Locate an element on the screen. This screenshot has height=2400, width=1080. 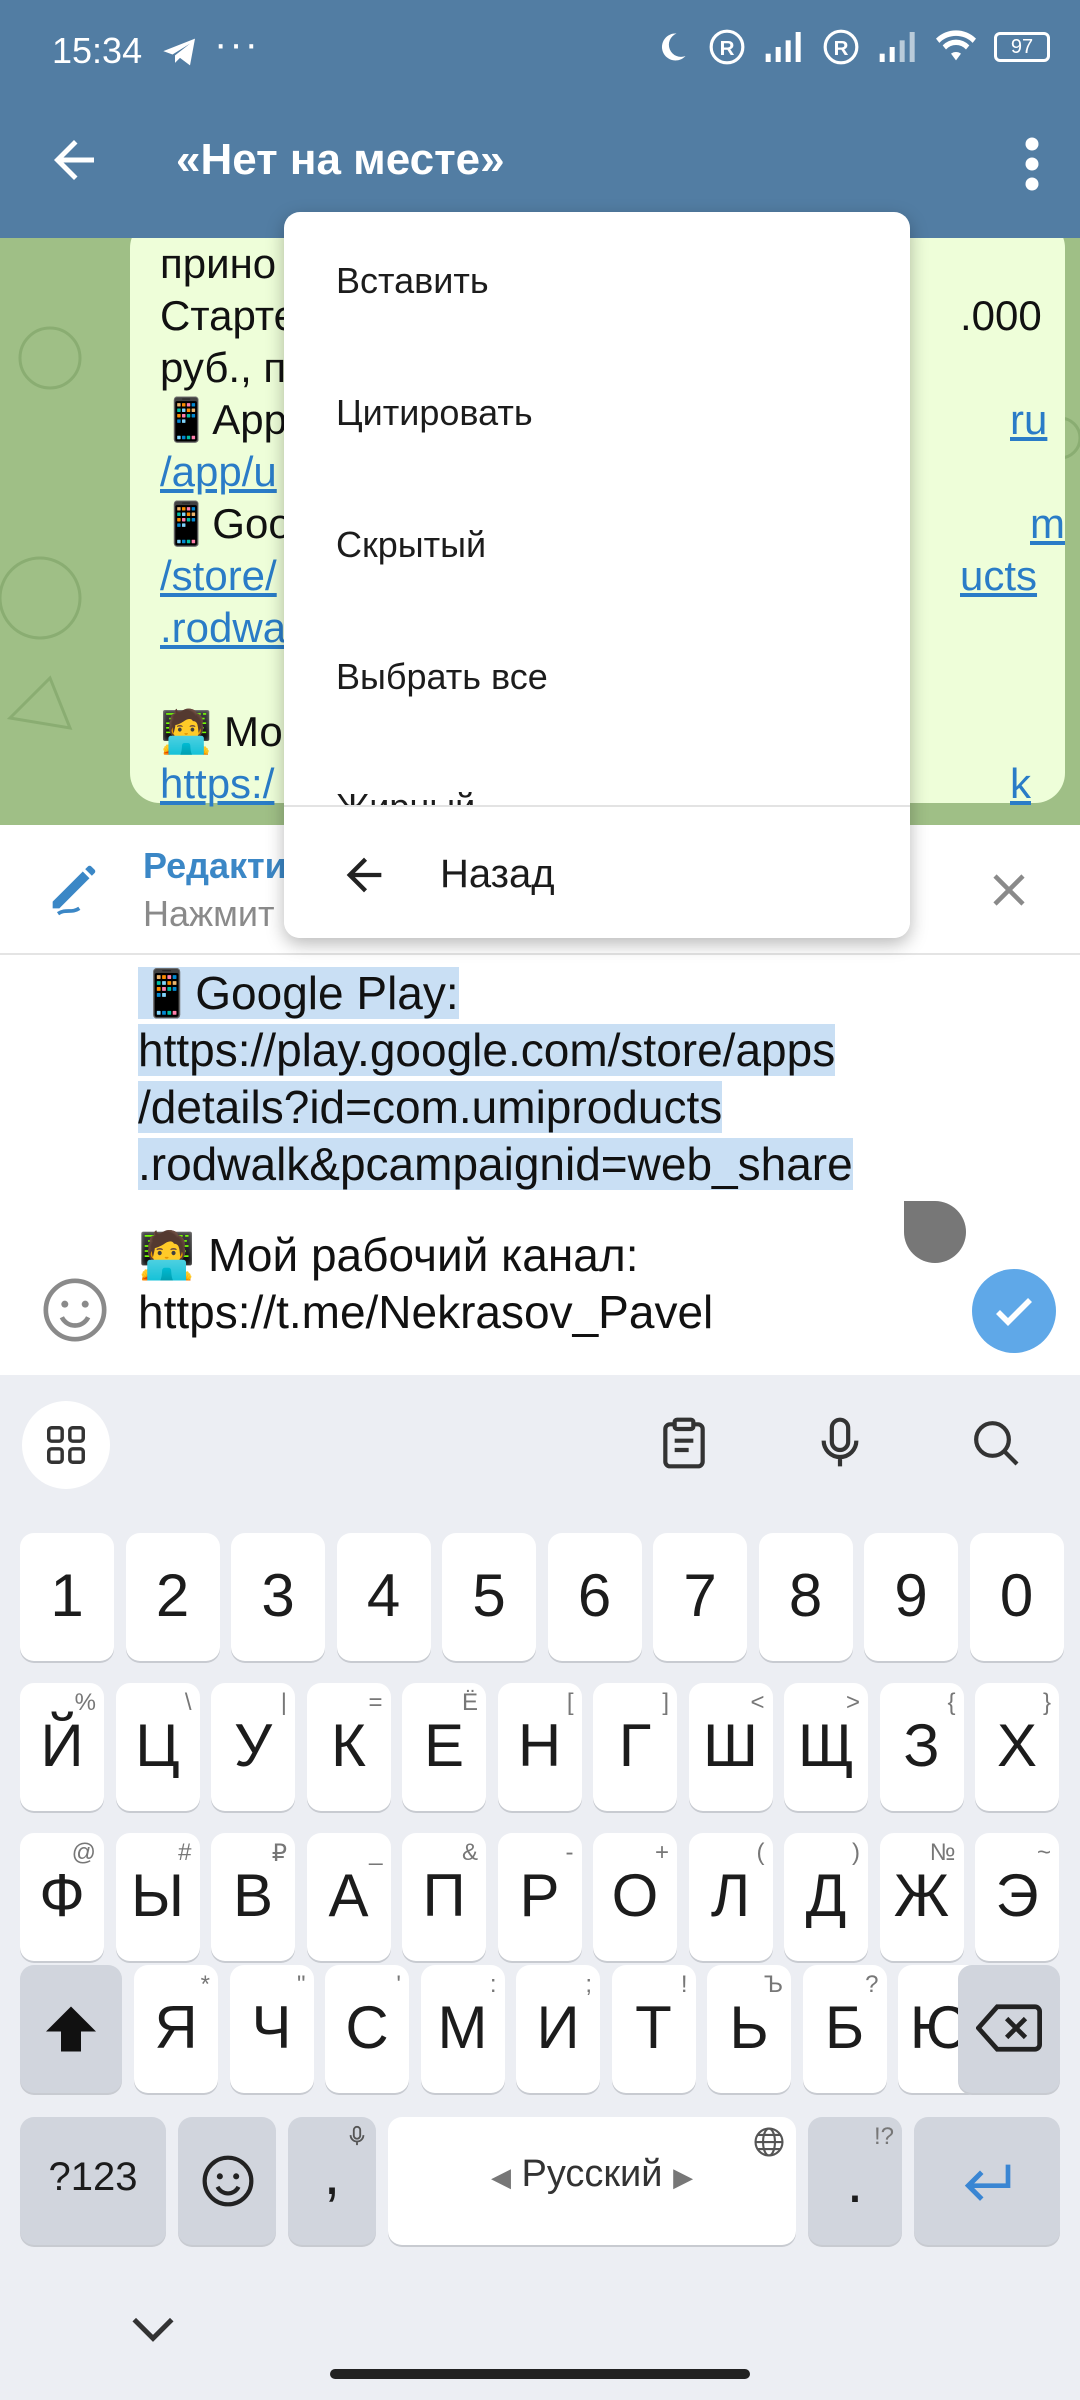
key-Я: * Я is located at coordinates (176, 2029).